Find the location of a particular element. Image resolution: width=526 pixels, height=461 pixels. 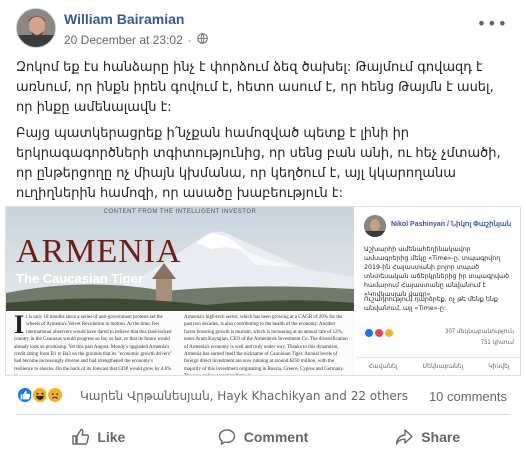

share-button: Share is located at coordinates (427, 437).